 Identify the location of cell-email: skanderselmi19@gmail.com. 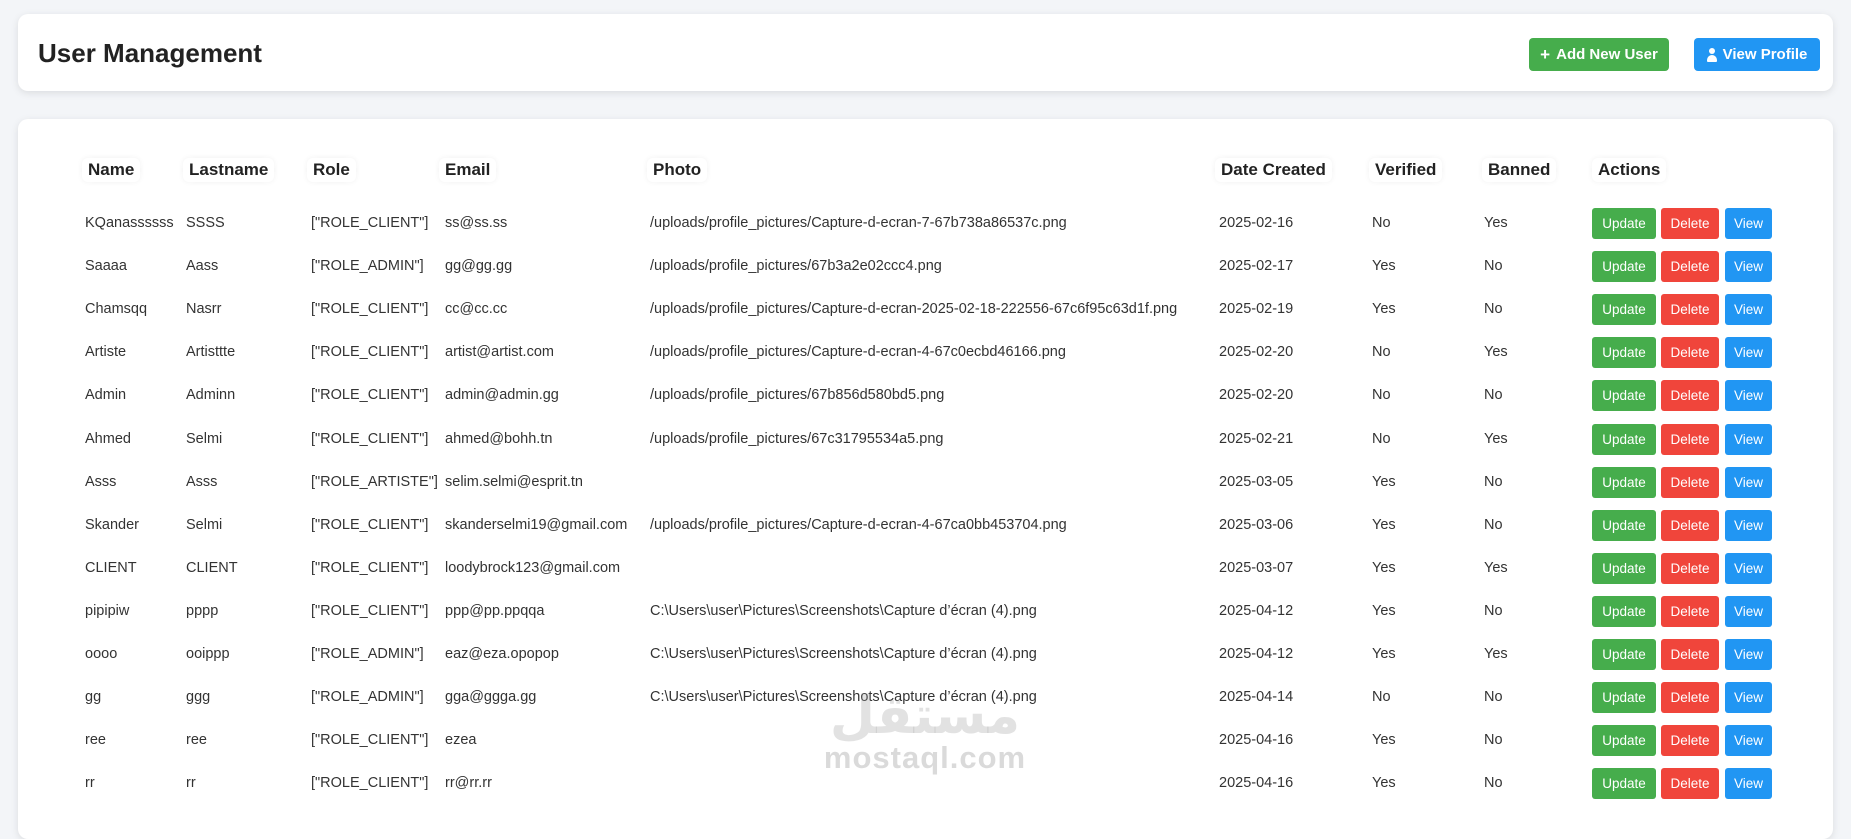
(536, 525).